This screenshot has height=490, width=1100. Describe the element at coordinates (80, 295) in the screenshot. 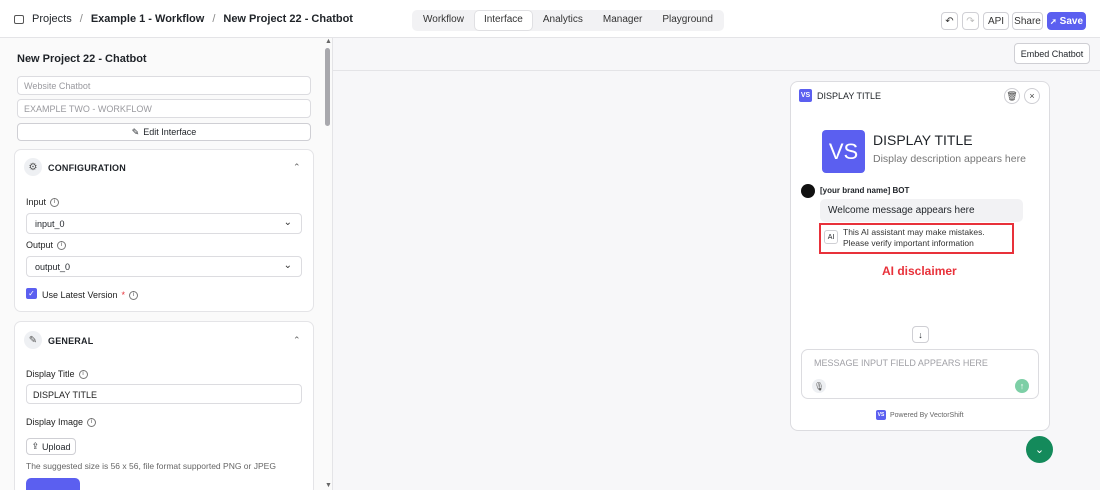

I see `latest-version-text: Use Latest Version` at that location.